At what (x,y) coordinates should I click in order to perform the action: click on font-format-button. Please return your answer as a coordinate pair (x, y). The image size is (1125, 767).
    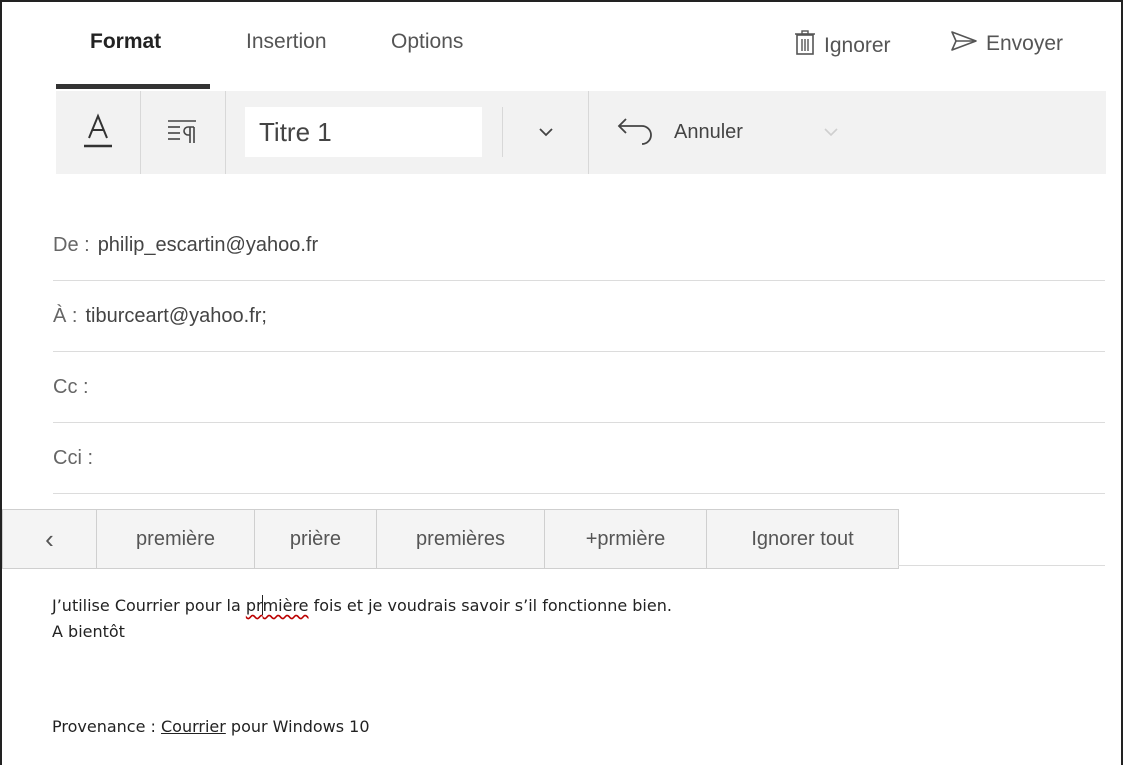
    Looking at the image, I should click on (98, 132).